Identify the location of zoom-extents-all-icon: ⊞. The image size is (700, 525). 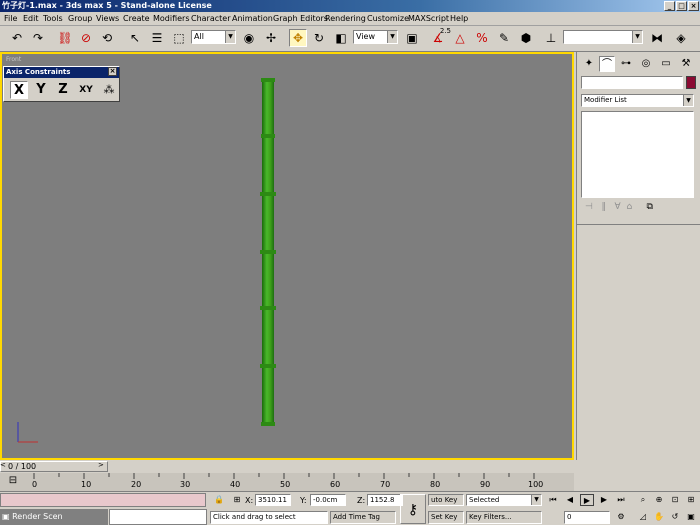
(691, 500).